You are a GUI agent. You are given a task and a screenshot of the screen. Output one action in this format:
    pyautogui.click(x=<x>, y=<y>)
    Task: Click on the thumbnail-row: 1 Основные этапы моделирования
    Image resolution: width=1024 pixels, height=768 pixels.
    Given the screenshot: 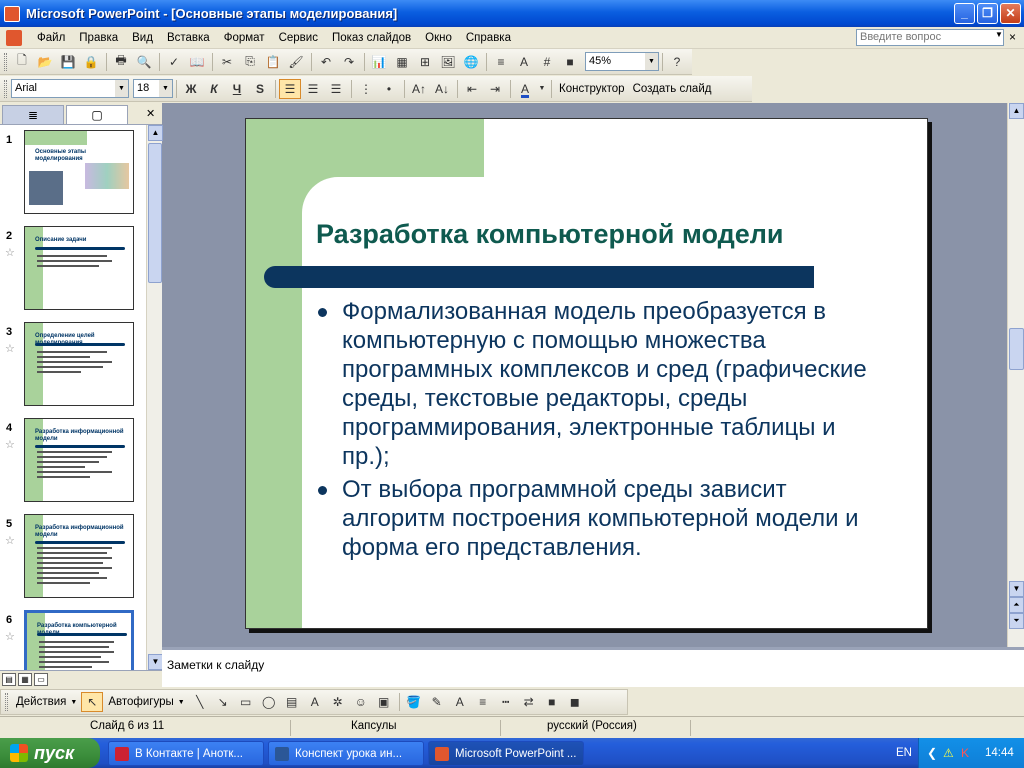 What is the action you would take?
    pyautogui.click(x=73, y=176)
    